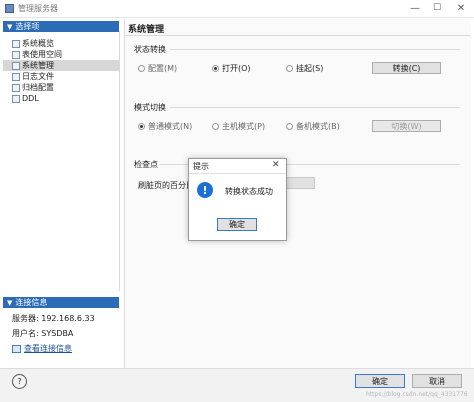  Describe the element at coordinates (19, 381) in the screenshot. I see `help-icon: ?` at that location.